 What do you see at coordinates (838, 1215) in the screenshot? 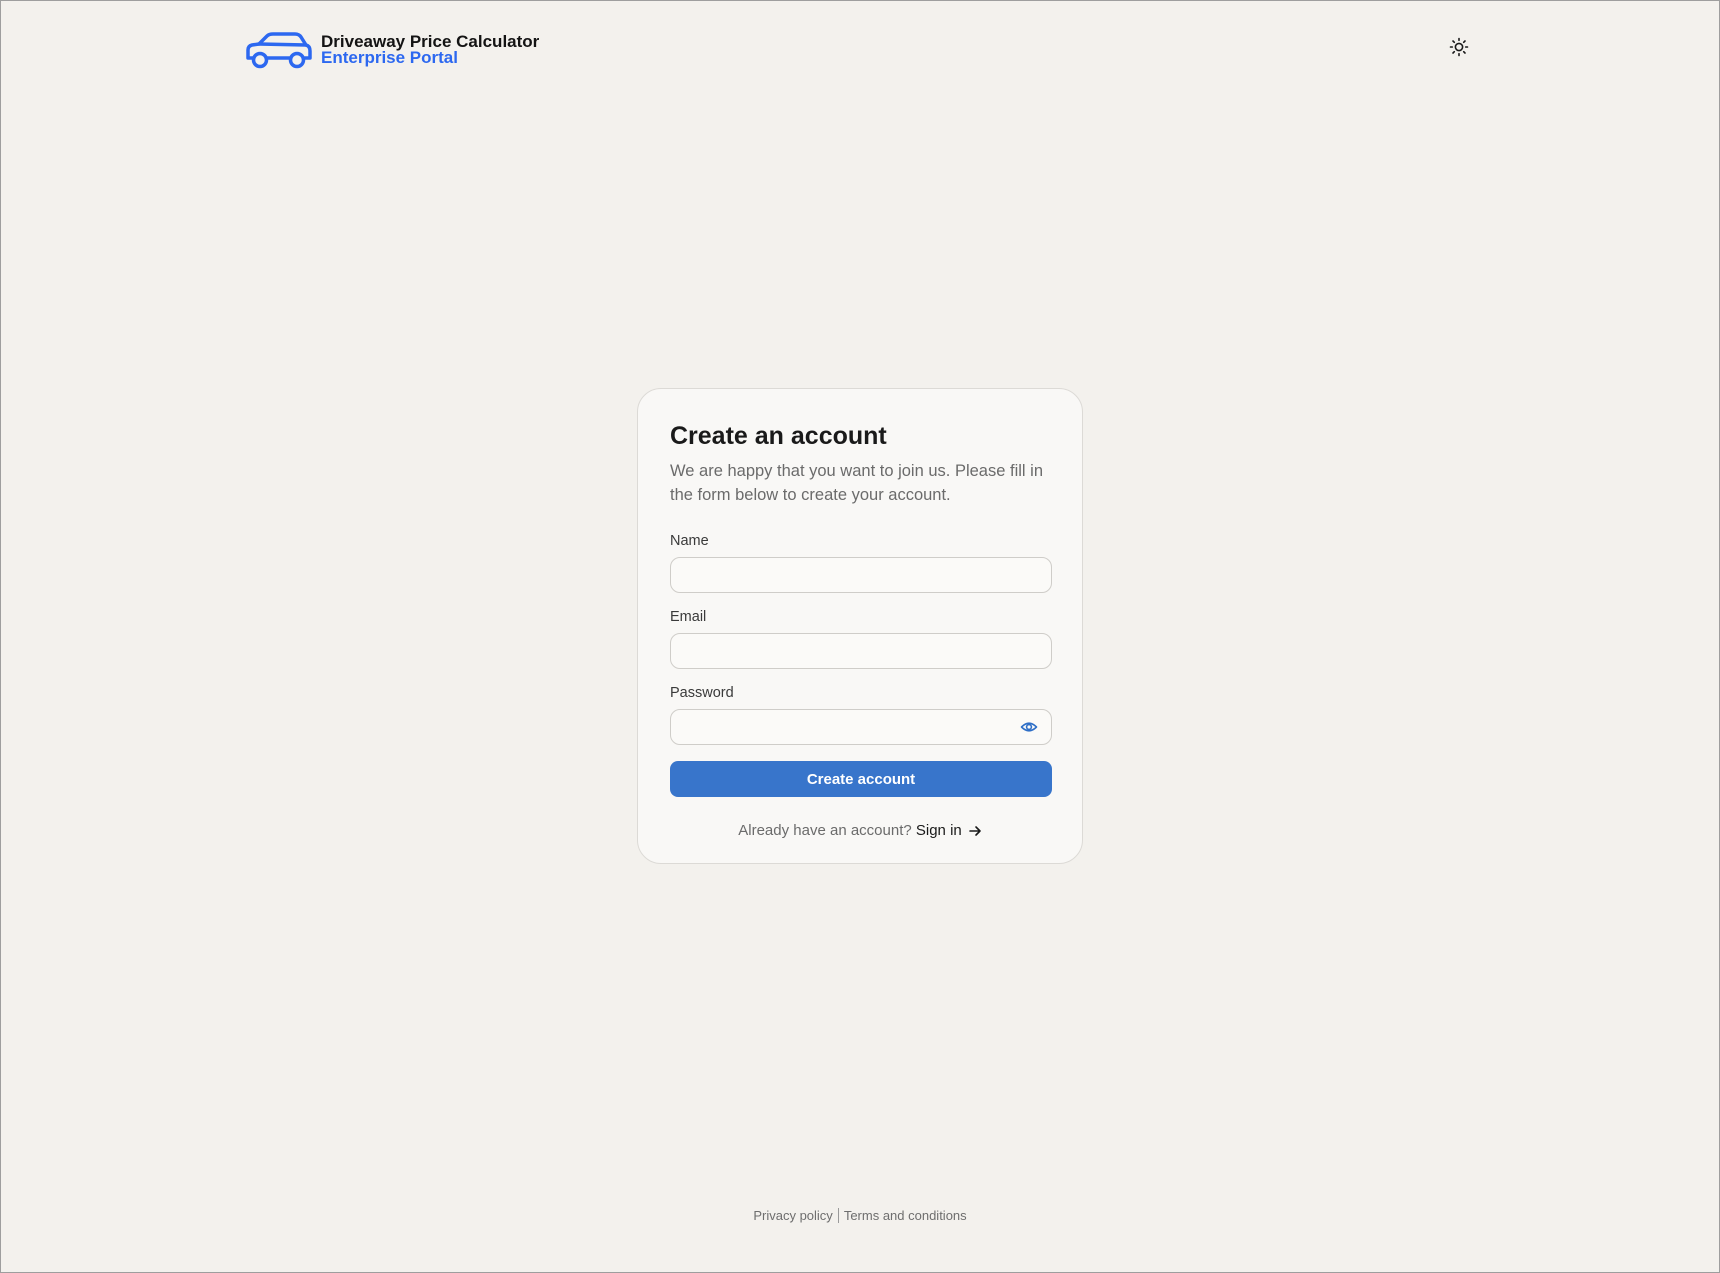
I see `footer-divider` at bounding box center [838, 1215].